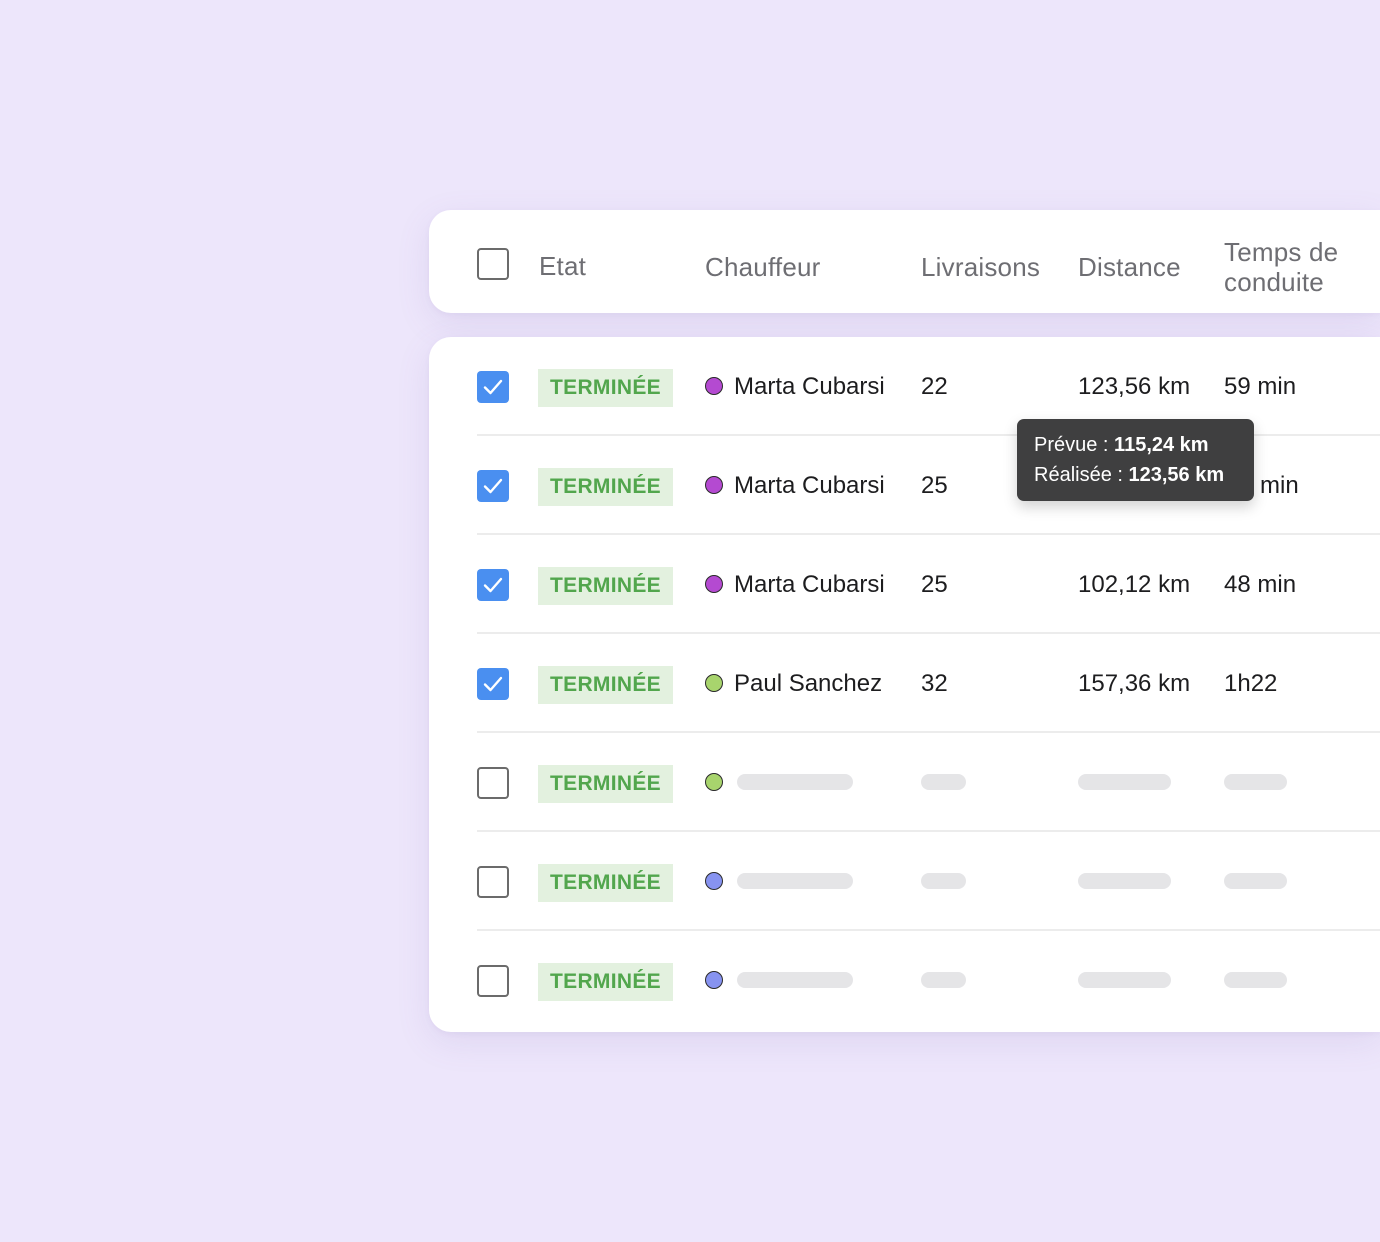 Image resolution: width=1380 pixels, height=1242 pixels. What do you see at coordinates (763, 267) in the screenshot?
I see `header-chauffeur: Chauffeur` at bounding box center [763, 267].